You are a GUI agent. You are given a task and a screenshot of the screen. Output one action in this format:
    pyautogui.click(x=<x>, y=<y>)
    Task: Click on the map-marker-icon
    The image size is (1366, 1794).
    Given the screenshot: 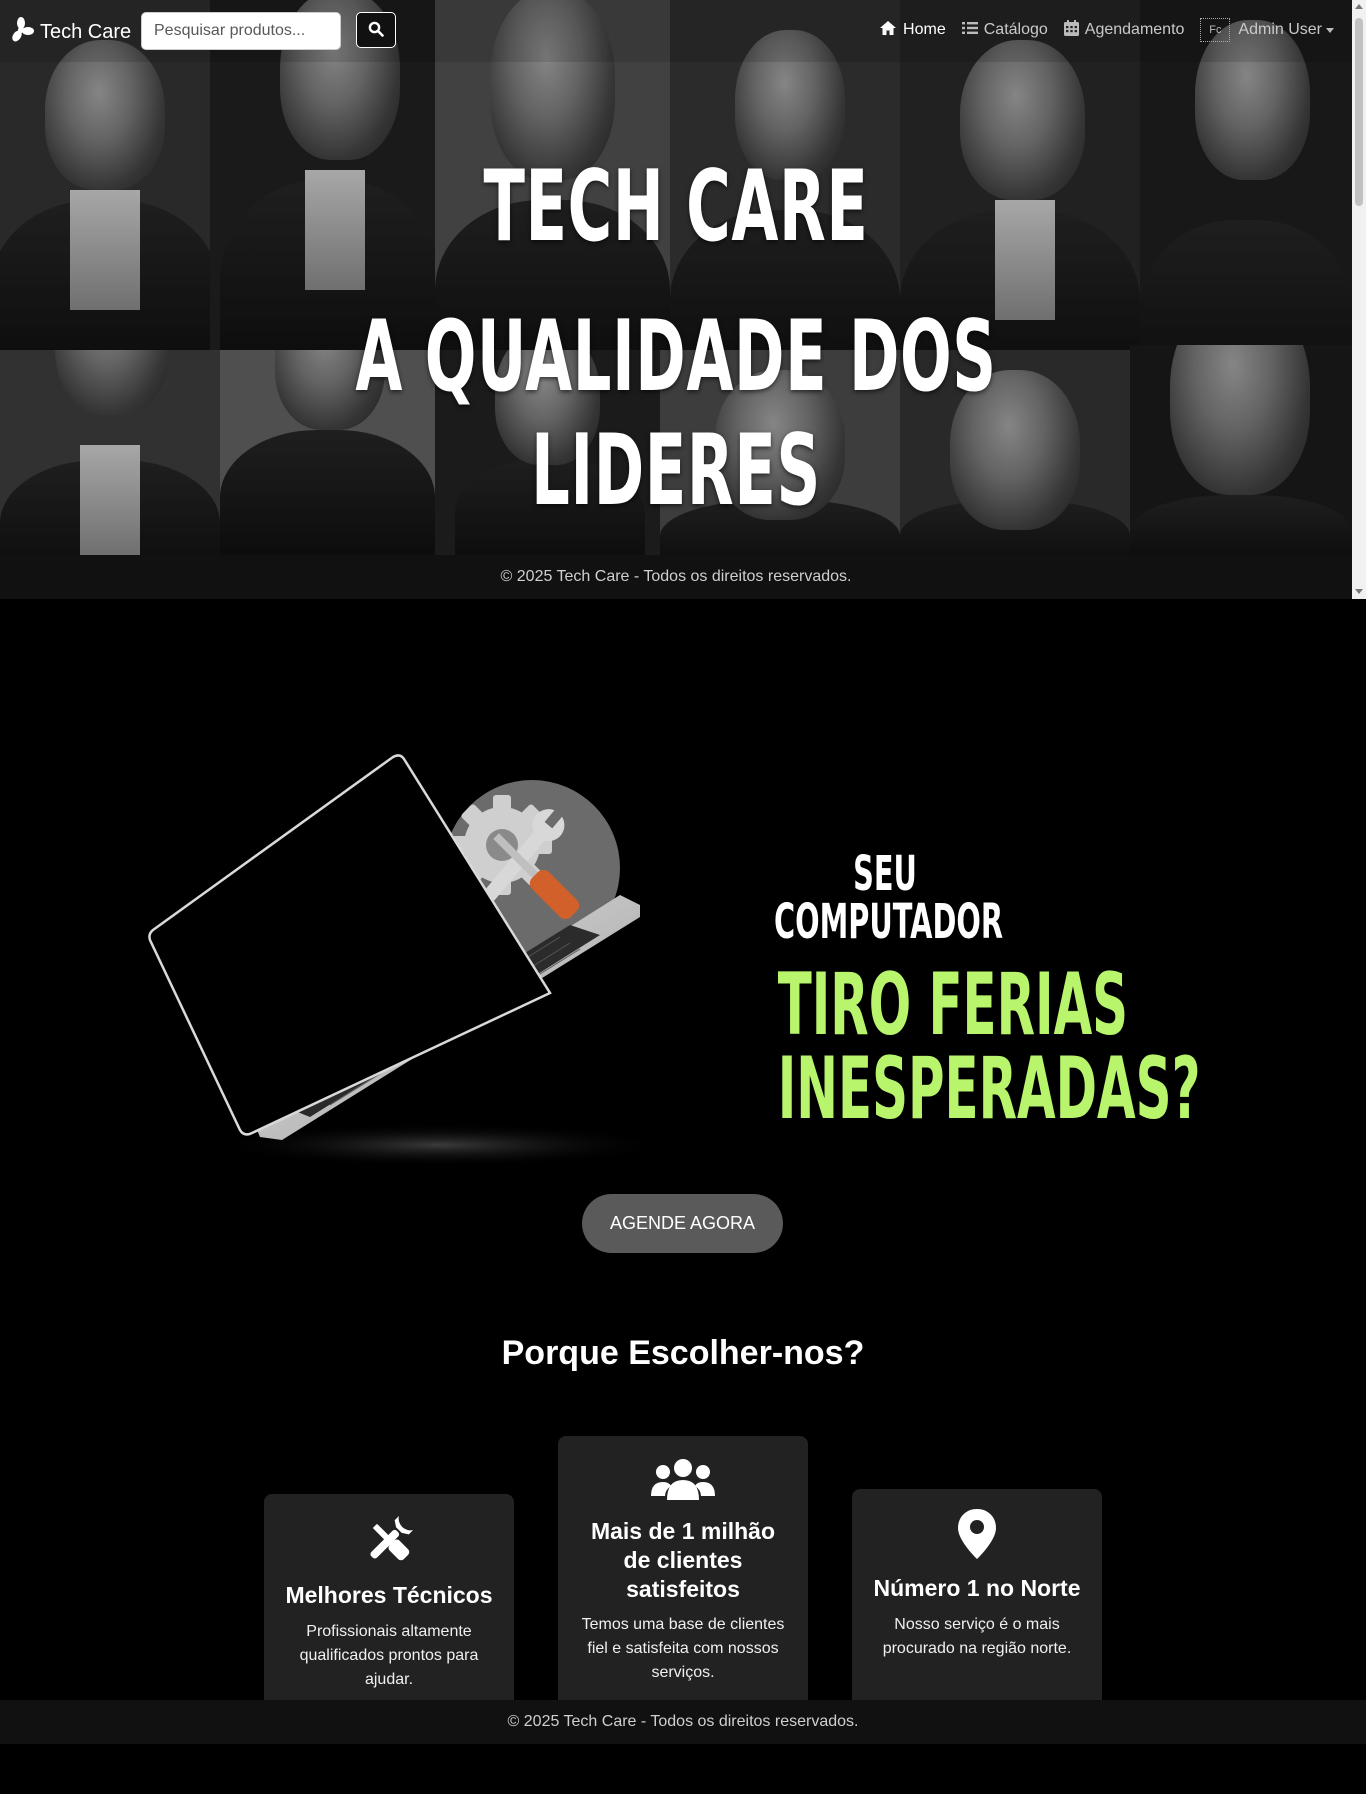 What is the action you would take?
    pyautogui.click(x=977, y=1536)
    